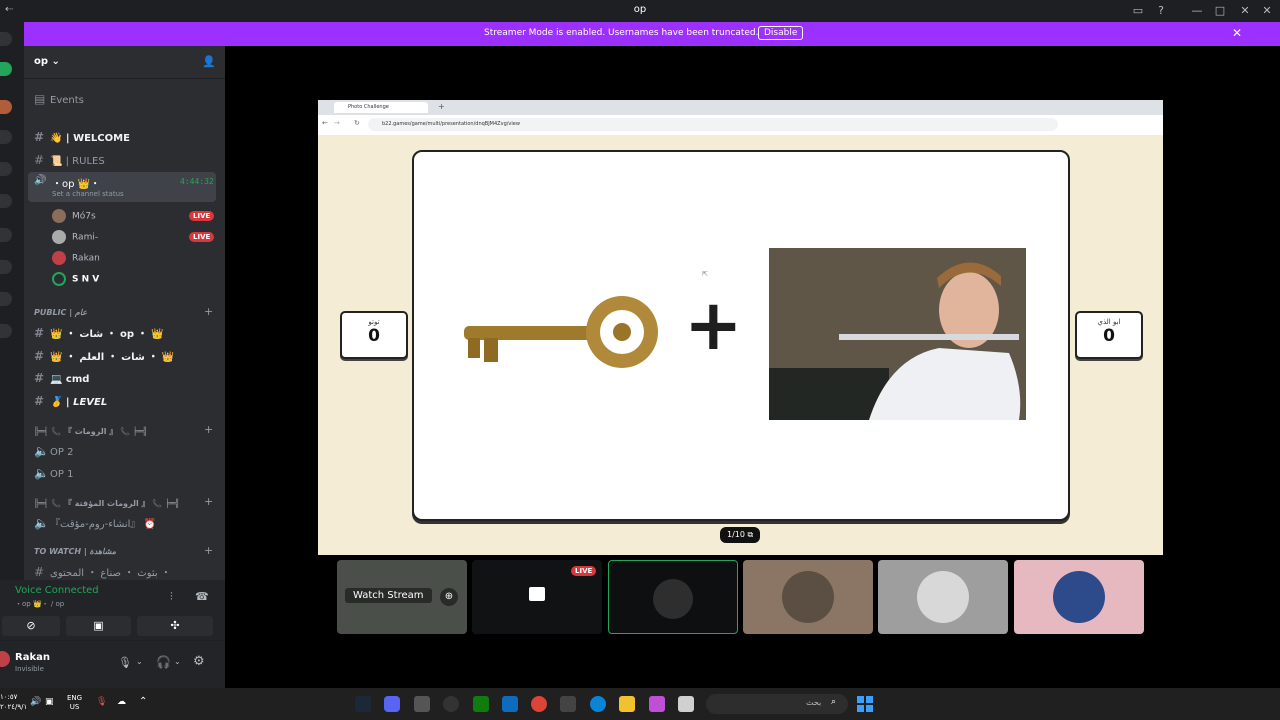  I want to click on back-arrow-icon: ⇠, so click(9, 9).